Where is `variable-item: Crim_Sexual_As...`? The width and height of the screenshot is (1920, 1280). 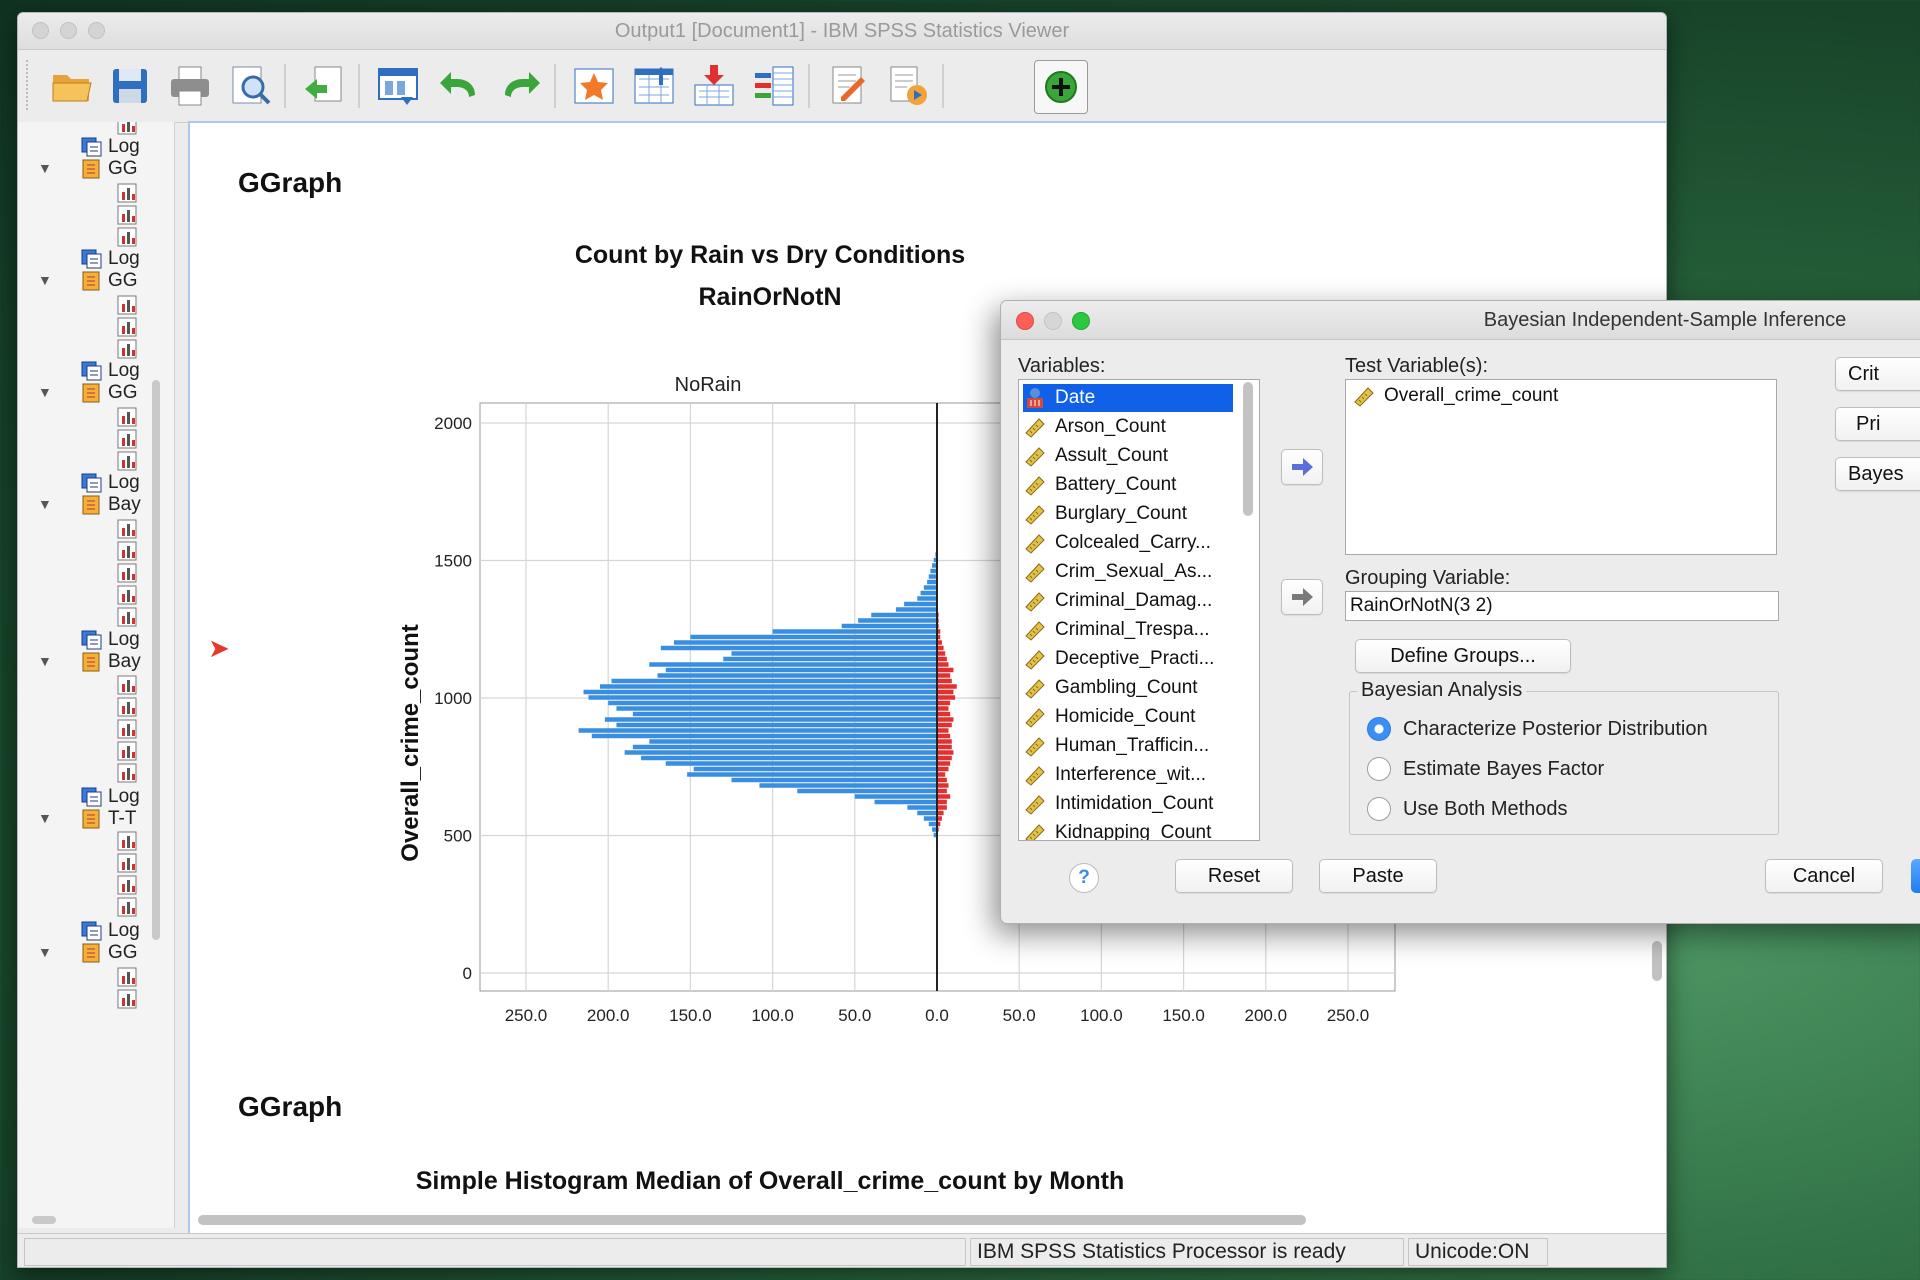
variable-item: Crim_Sexual_As... is located at coordinates (1128, 572).